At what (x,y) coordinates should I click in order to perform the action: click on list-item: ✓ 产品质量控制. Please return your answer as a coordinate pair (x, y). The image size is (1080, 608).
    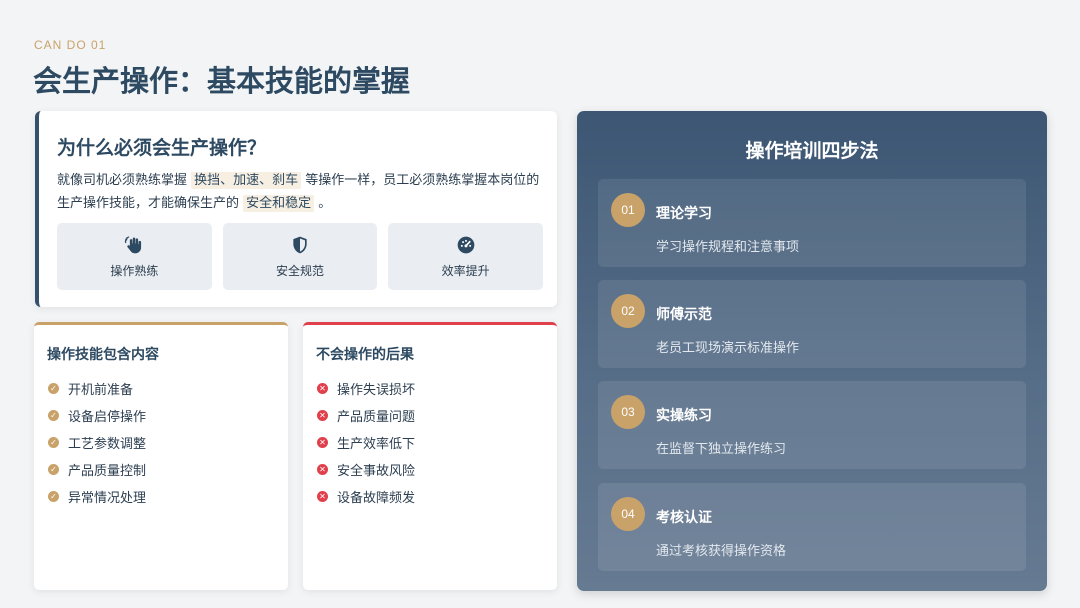
    Looking at the image, I should click on (97, 469).